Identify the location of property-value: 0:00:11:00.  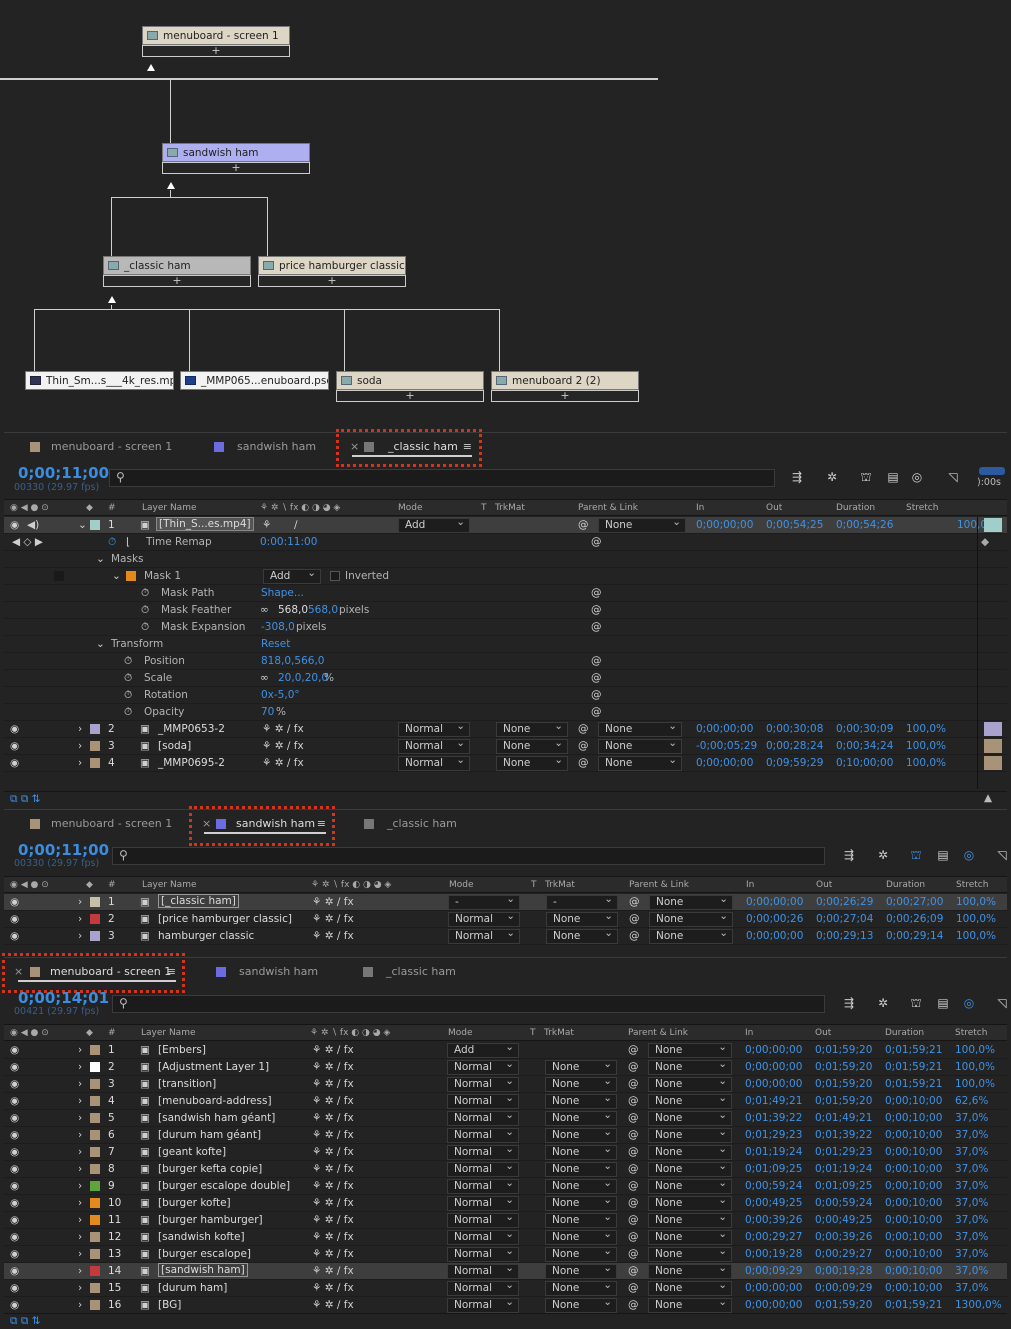
(288, 542).